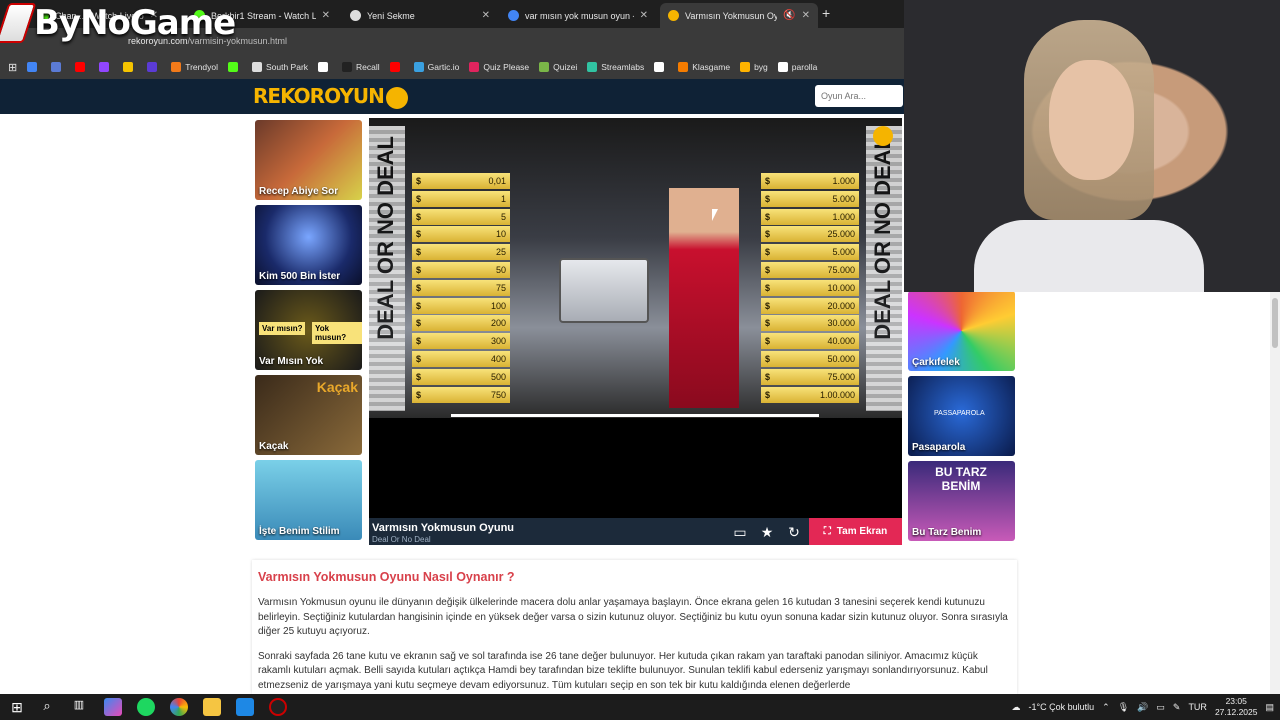 This screenshot has width=1280, height=720. What do you see at coordinates (461, 181) in the screenshot?
I see `prize-value: $0,01` at bounding box center [461, 181].